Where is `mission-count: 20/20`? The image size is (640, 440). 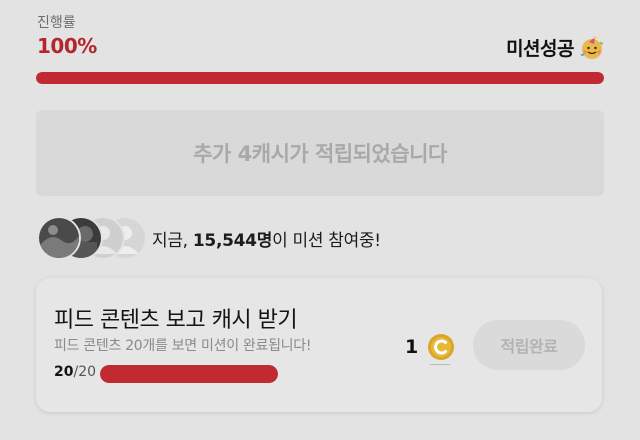 mission-count: 20/20 is located at coordinates (75, 372).